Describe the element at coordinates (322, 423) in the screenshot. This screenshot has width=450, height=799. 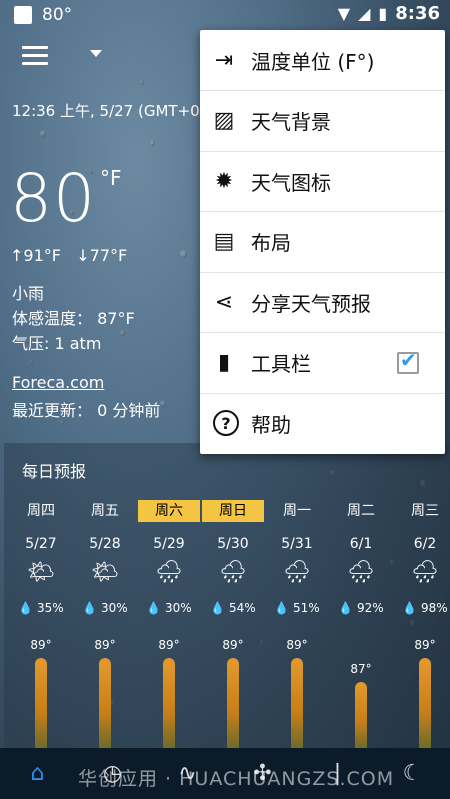
I see `menu-item: ? 帮助` at that location.